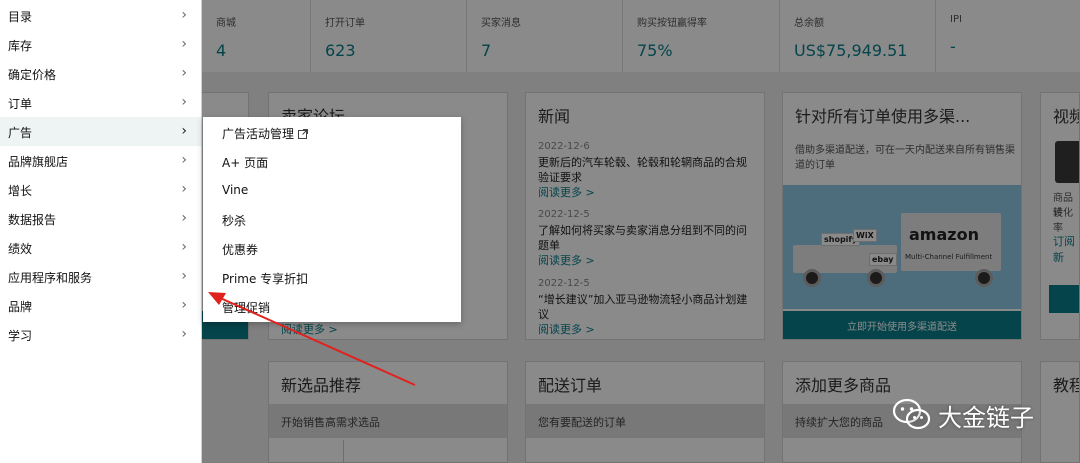 This screenshot has width=1080, height=463. What do you see at coordinates (240, 249) in the screenshot?
I see `submenu-item-coupons: 优惠券` at bounding box center [240, 249].